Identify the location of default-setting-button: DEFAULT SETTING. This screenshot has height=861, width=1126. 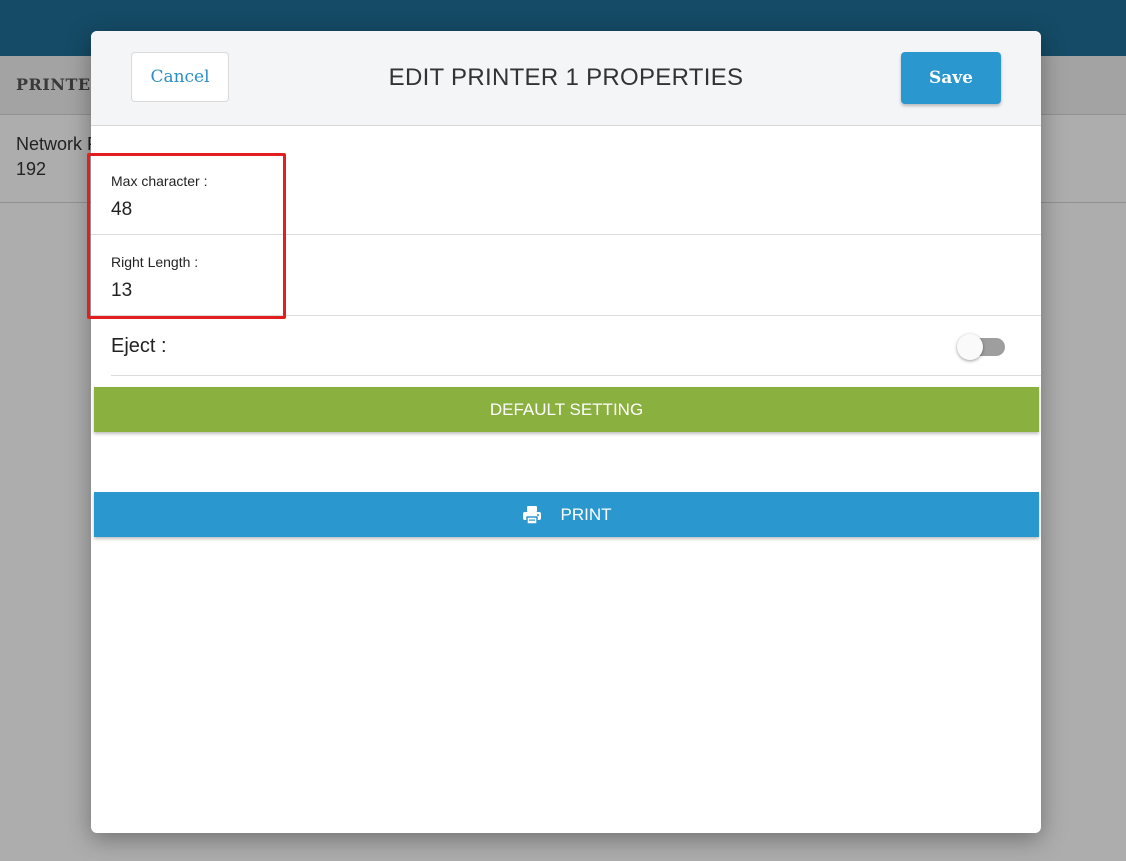
(566, 409).